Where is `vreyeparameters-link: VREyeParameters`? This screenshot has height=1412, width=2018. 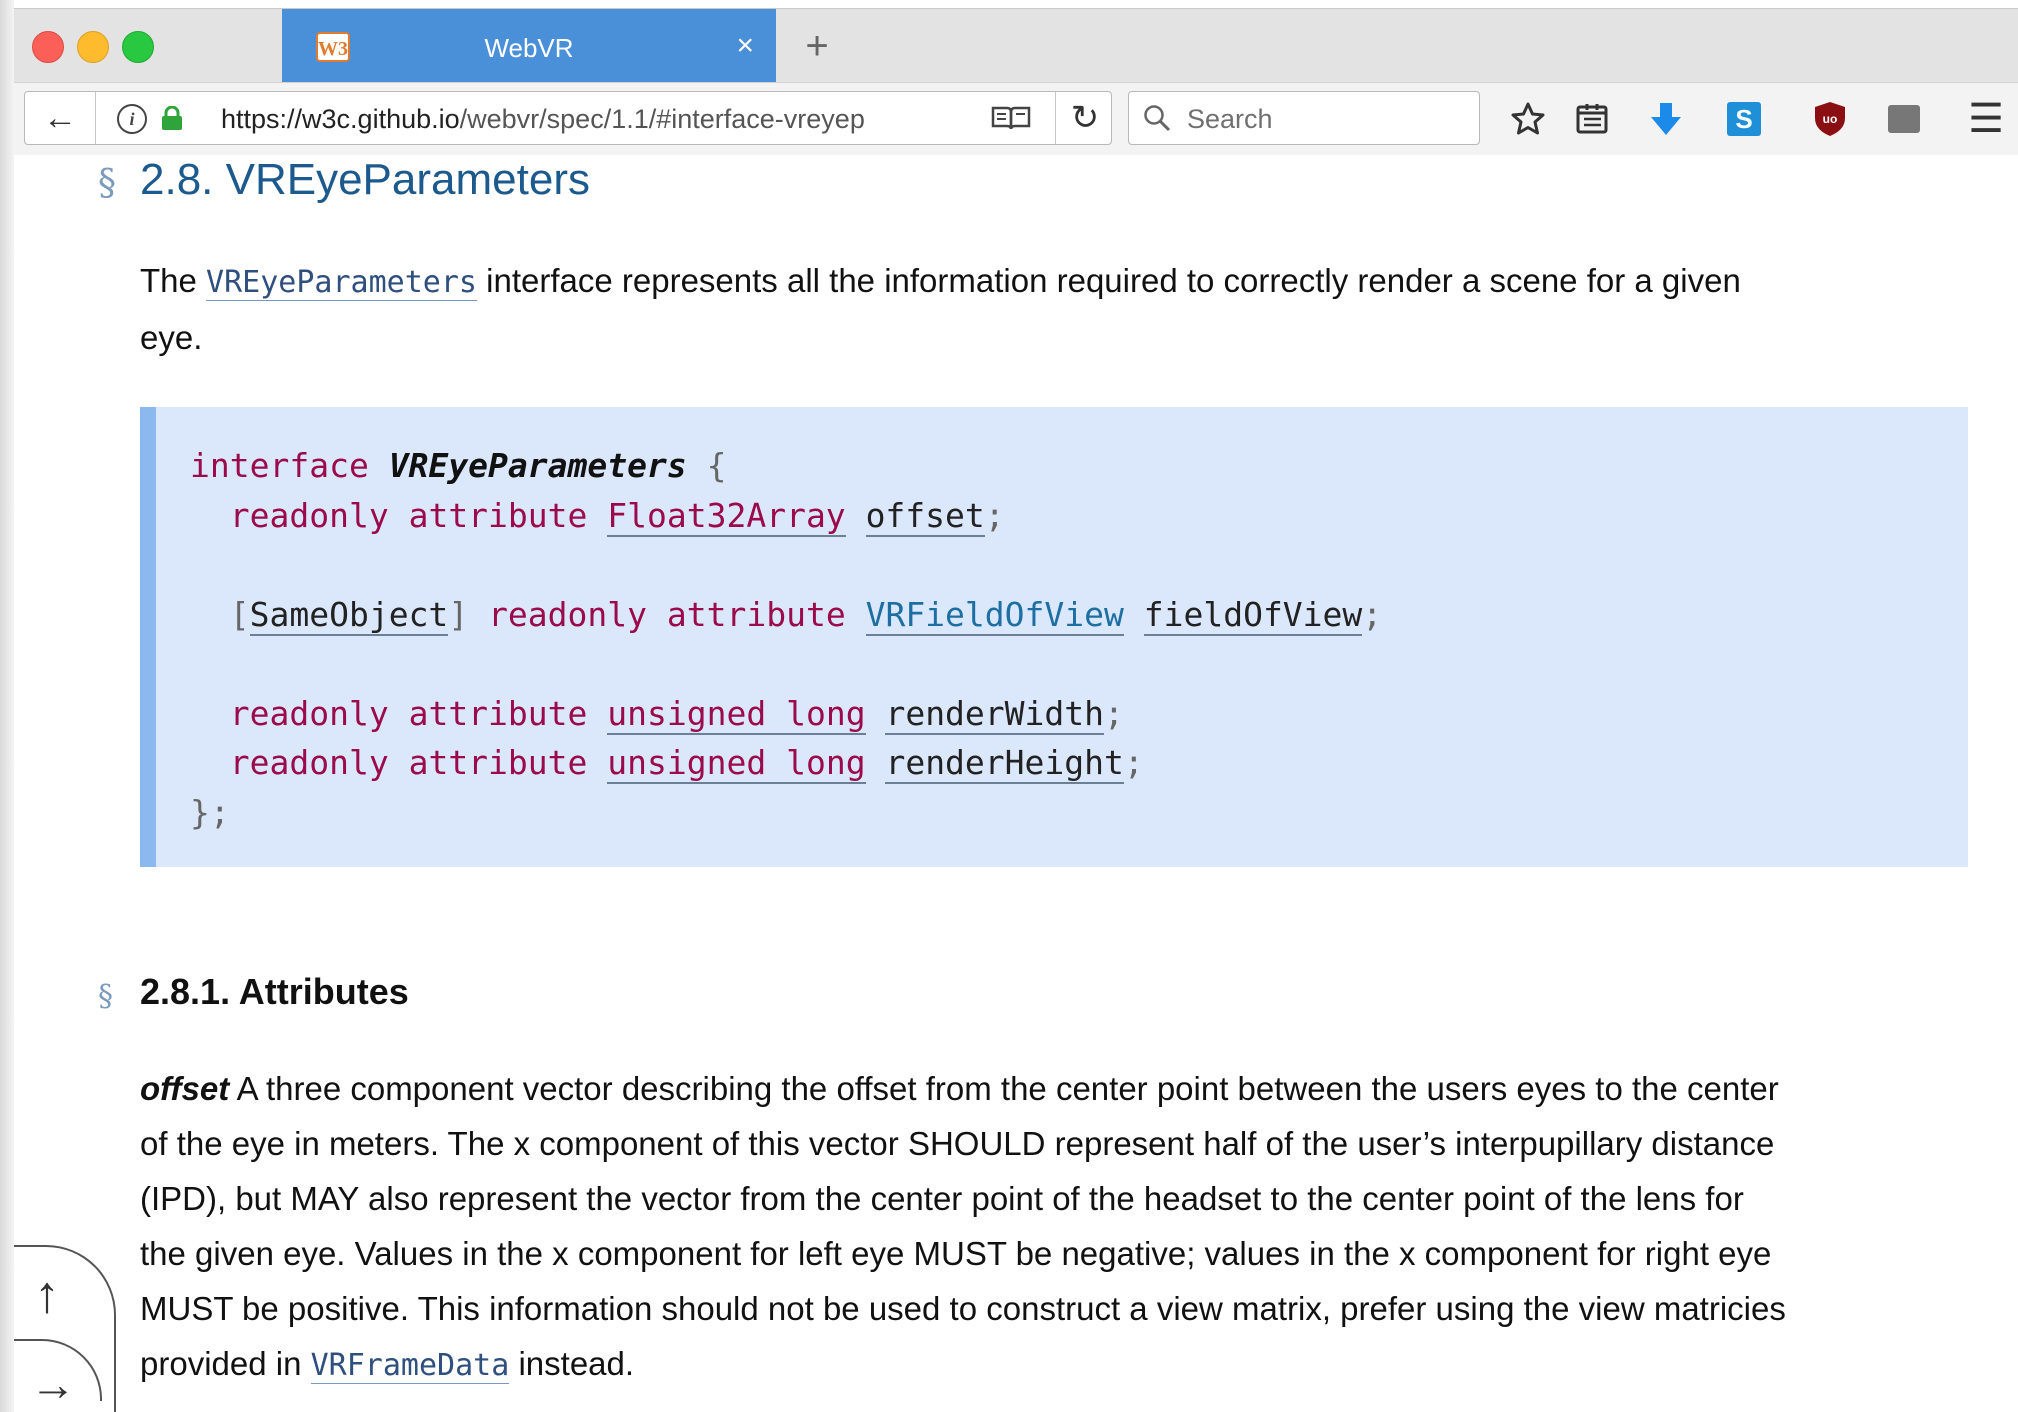 vreyeparameters-link: VREyeParameters is located at coordinates (341, 283).